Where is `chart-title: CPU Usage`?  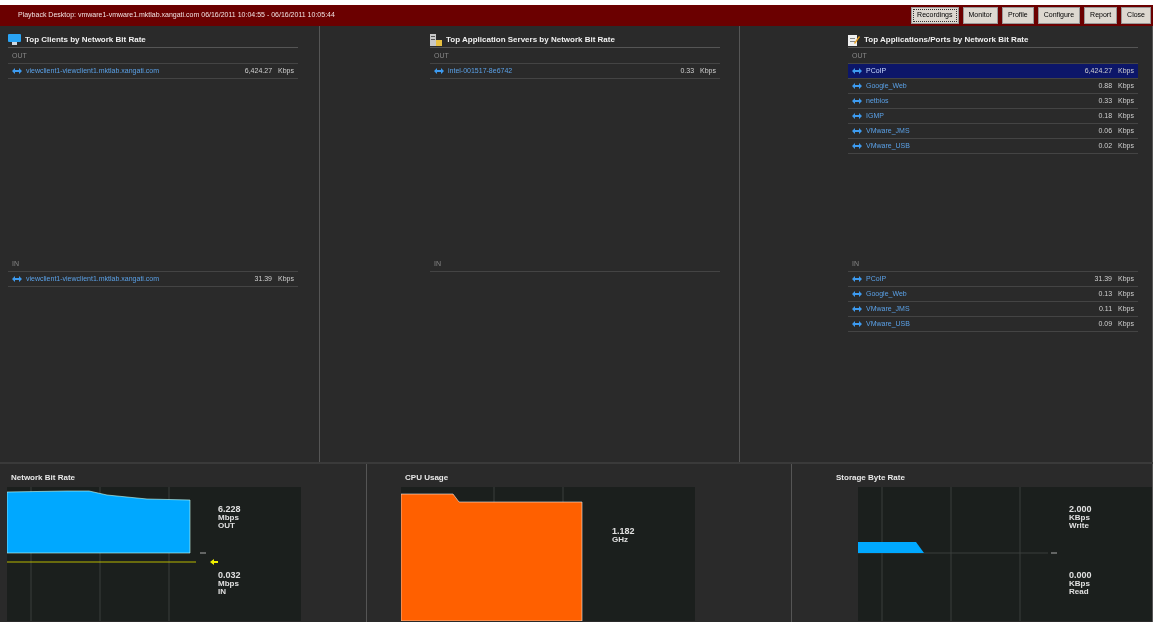
chart-title: CPU Usage is located at coordinates (427, 478).